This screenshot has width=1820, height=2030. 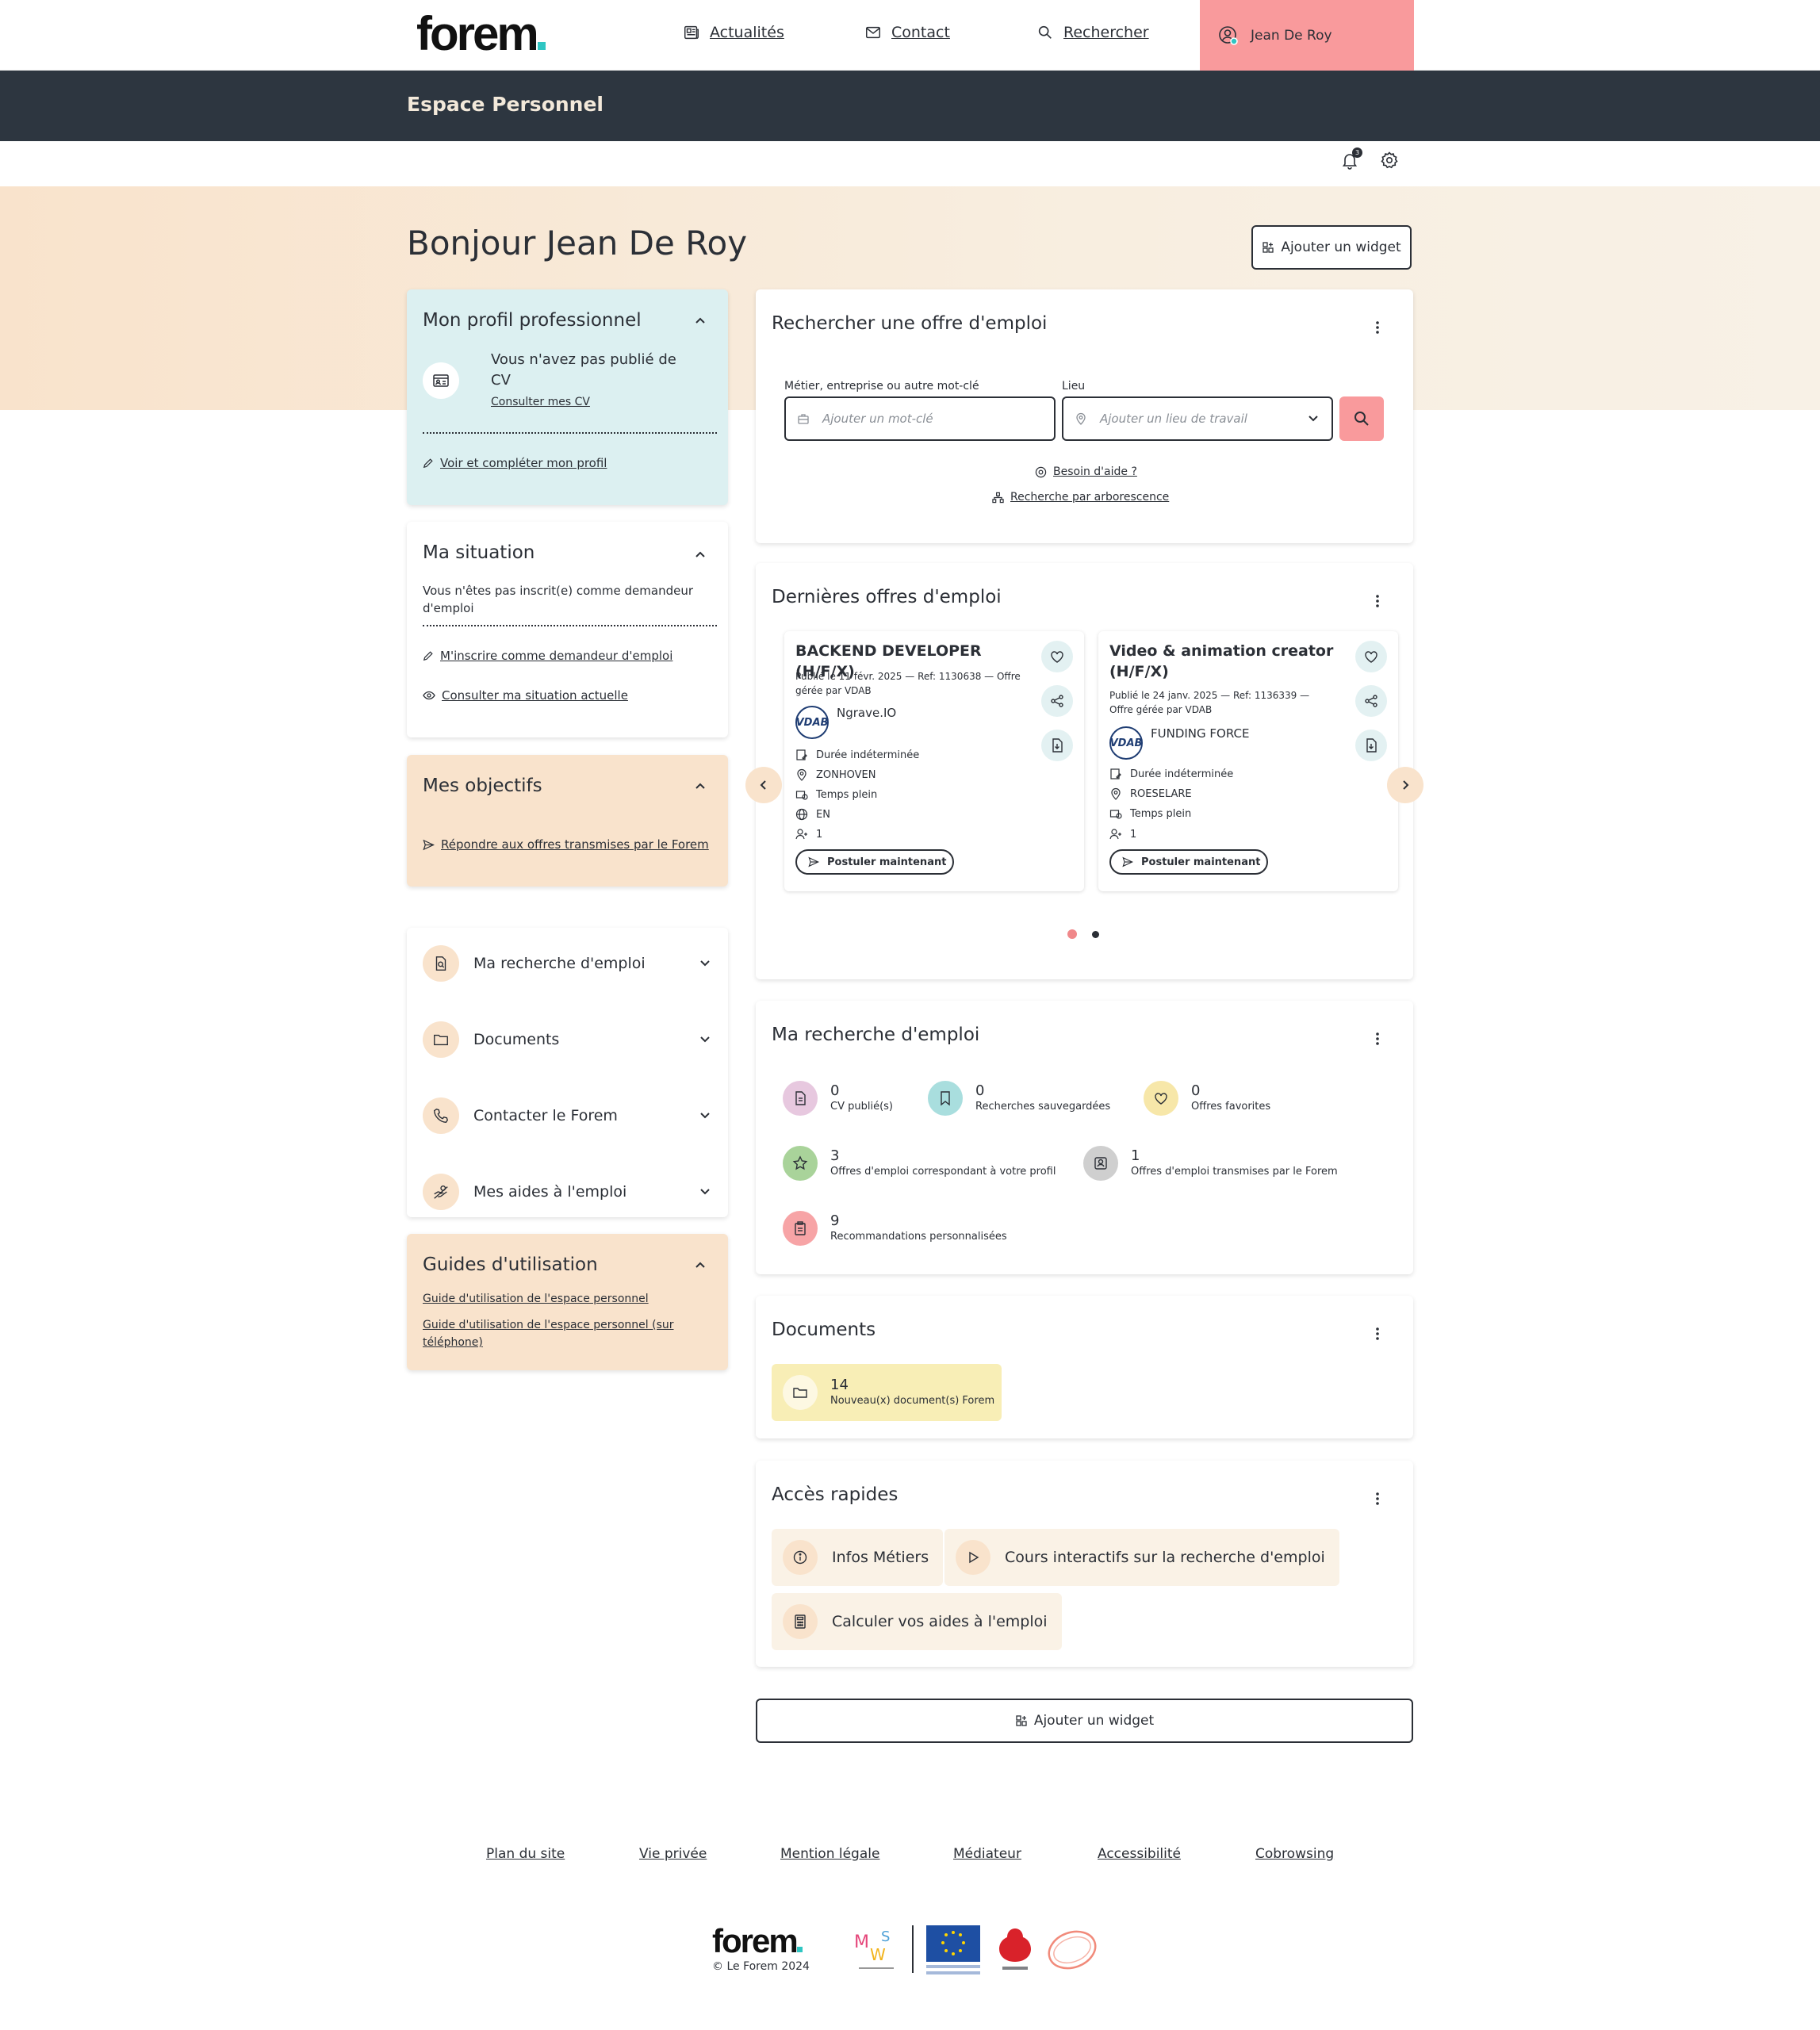 What do you see at coordinates (1116, 793) in the screenshot?
I see `location-pin-icon` at bounding box center [1116, 793].